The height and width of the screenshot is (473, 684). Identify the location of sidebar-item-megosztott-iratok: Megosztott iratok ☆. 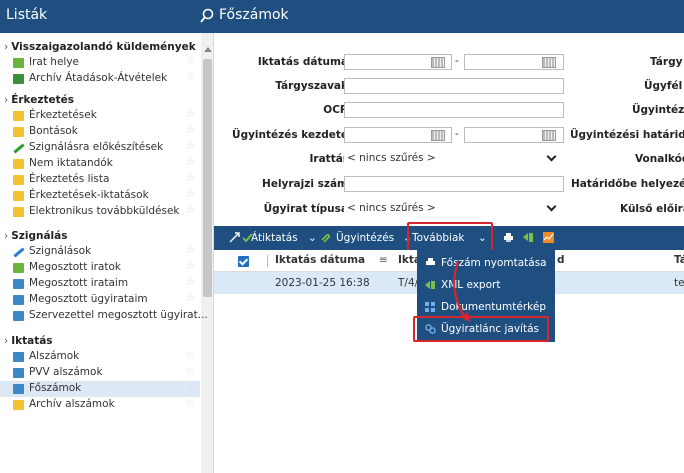
(100, 268).